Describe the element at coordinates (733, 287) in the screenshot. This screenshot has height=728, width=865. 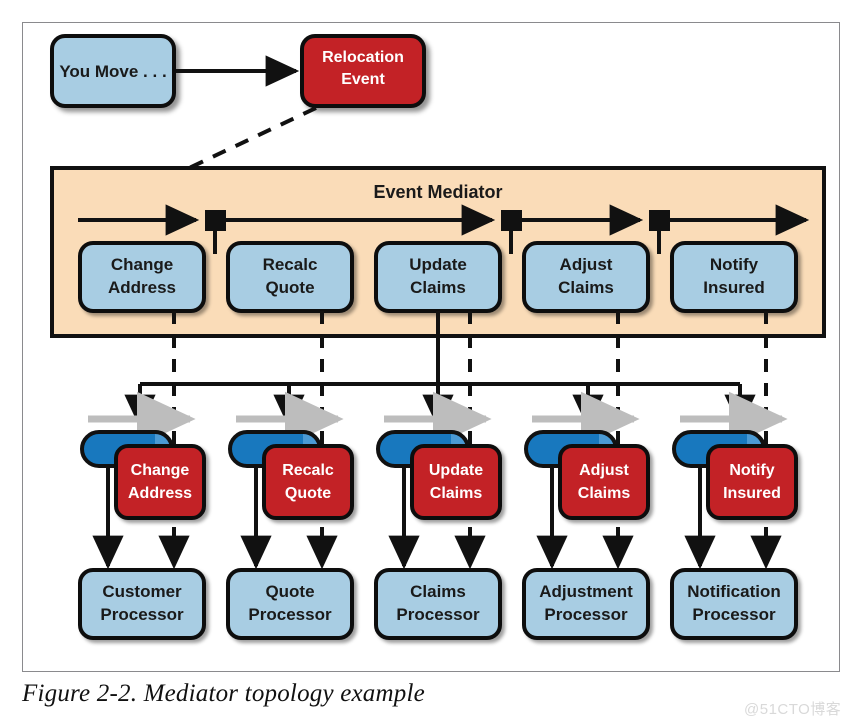
I see `mediator-step-label-line2: Insured` at that location.